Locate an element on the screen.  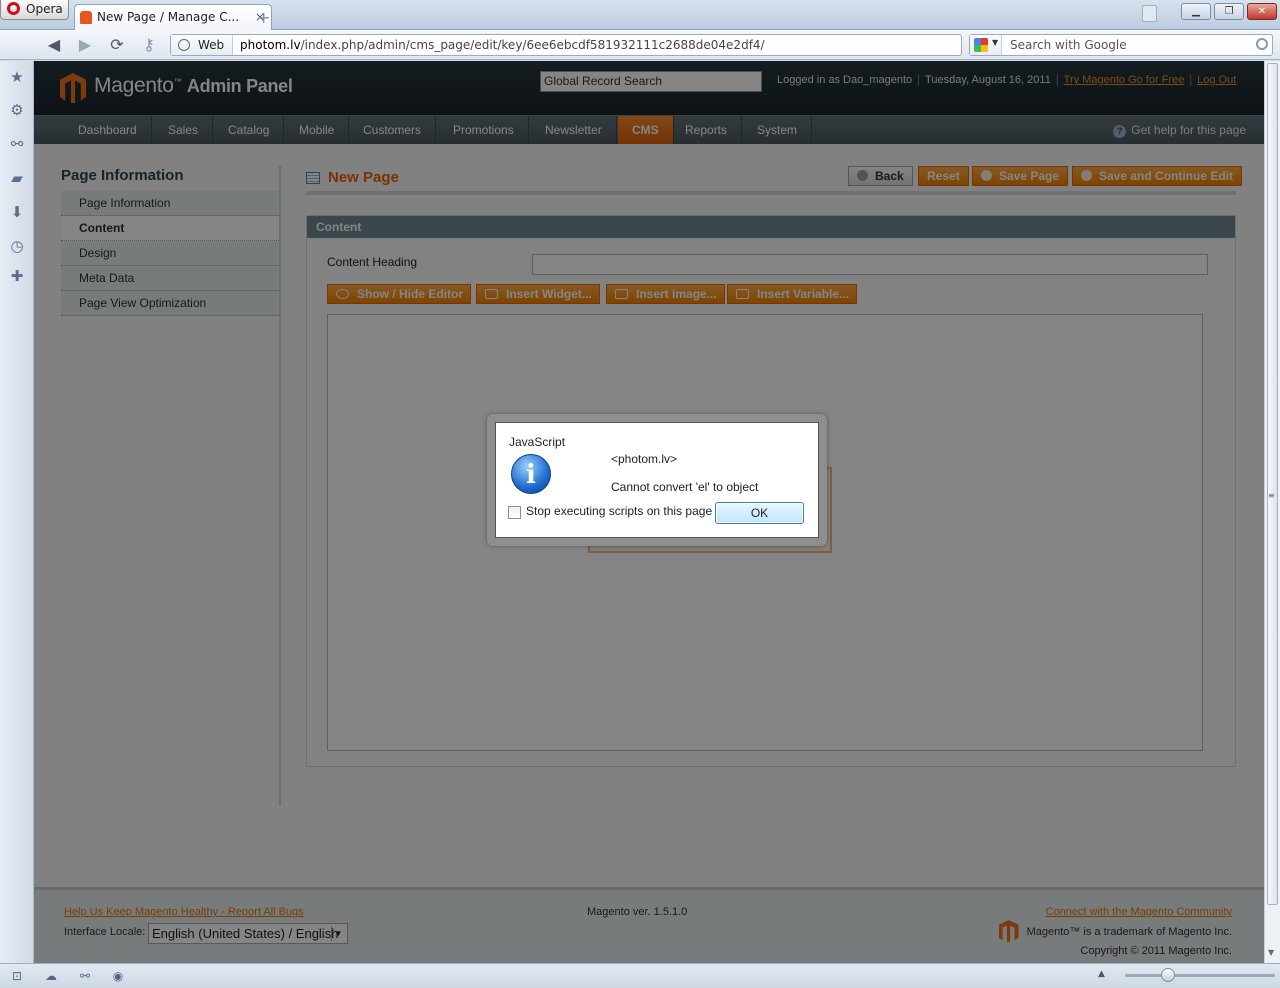
opera-link-cloud-icon: ☁ is located at coordinates (51, 976).